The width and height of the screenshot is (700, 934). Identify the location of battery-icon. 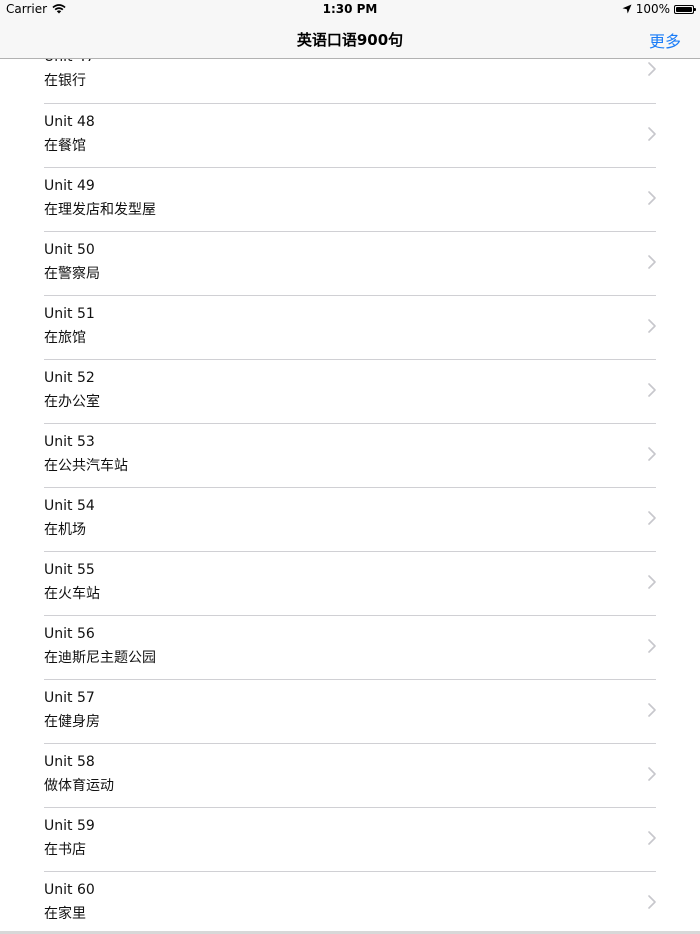
(685, 9).